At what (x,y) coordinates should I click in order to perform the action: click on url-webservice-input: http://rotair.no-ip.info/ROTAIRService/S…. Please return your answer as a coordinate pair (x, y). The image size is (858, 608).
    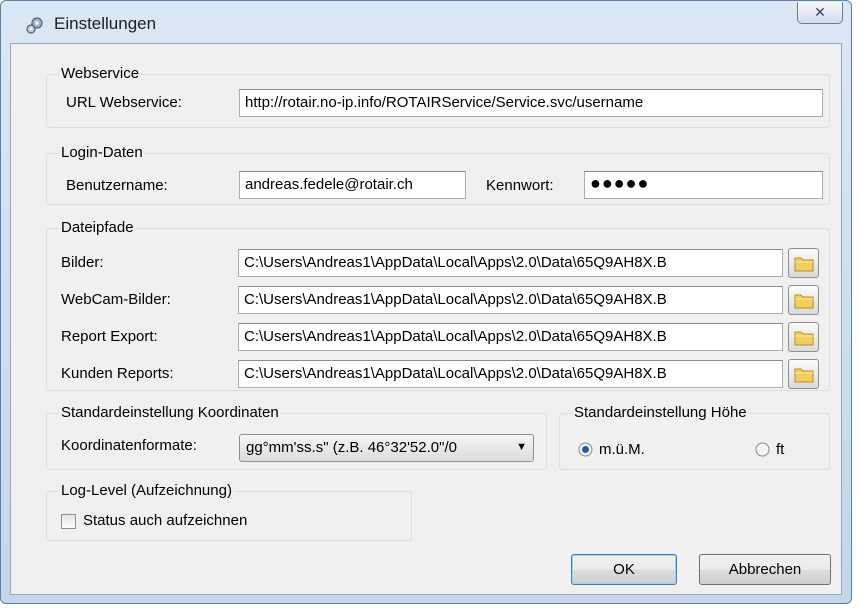
    Looking at the image, I should click on (531, 103).